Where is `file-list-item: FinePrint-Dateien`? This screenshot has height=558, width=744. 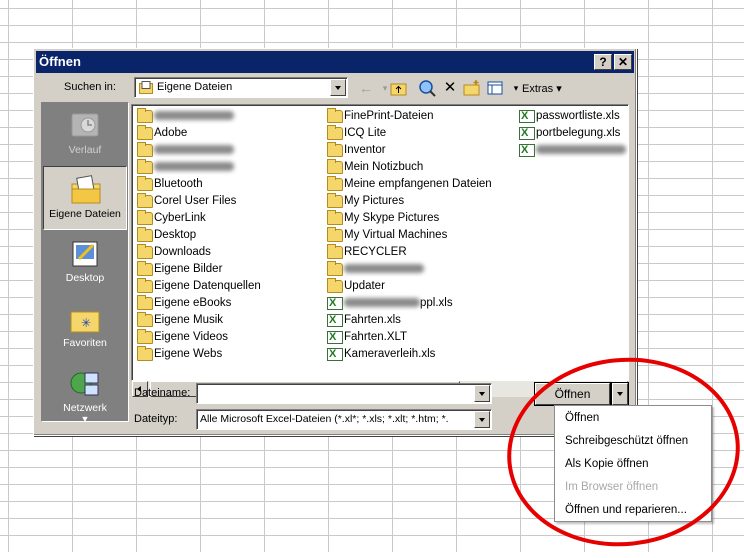
file-list-item: FinePrint-Dateien is located at coordinates (420, 116).